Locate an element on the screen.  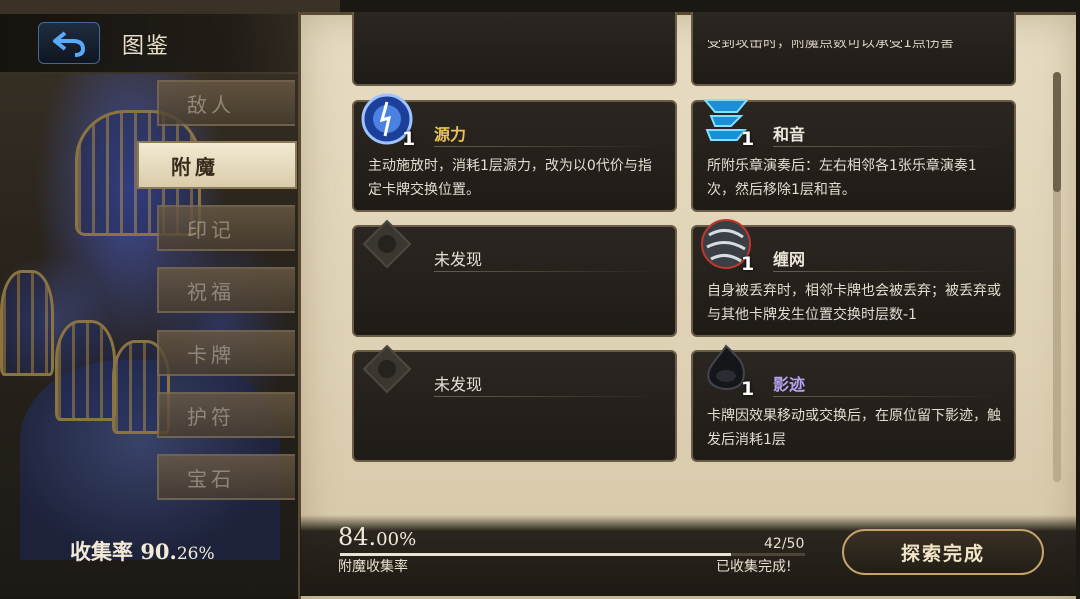
progress-percent: 84.00% is located at coordinates (377, 537).